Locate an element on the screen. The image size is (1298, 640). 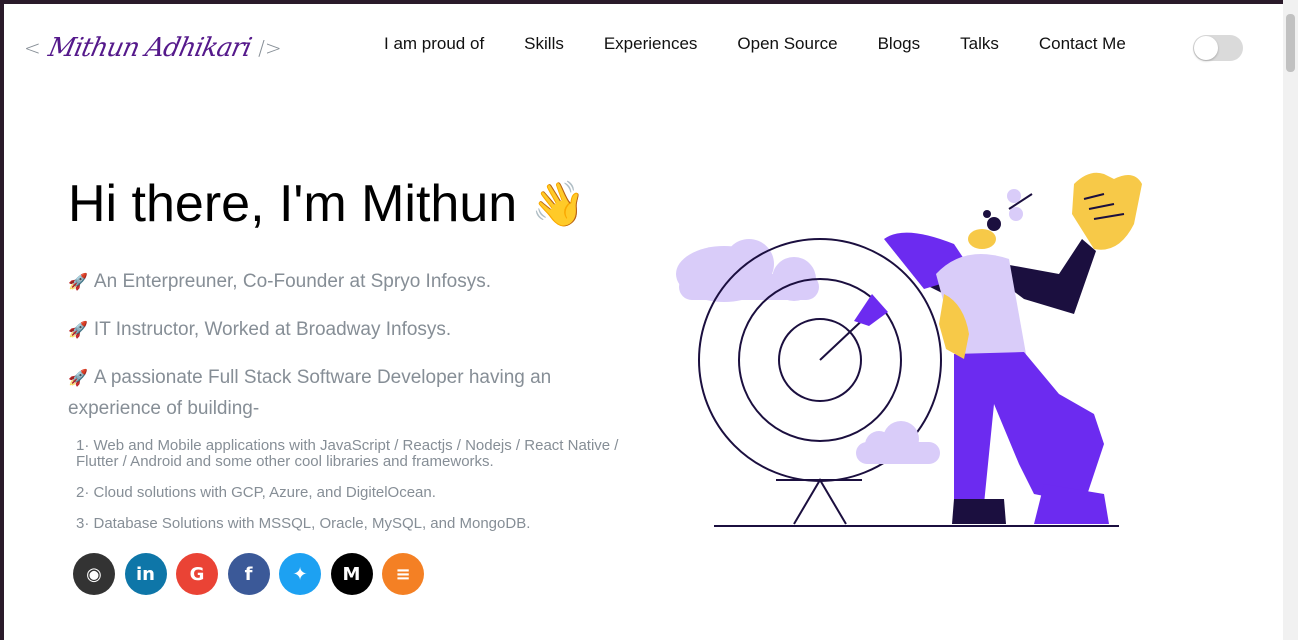
logo: < Mithun Adhikari /> is located at coordinates (153, 48).